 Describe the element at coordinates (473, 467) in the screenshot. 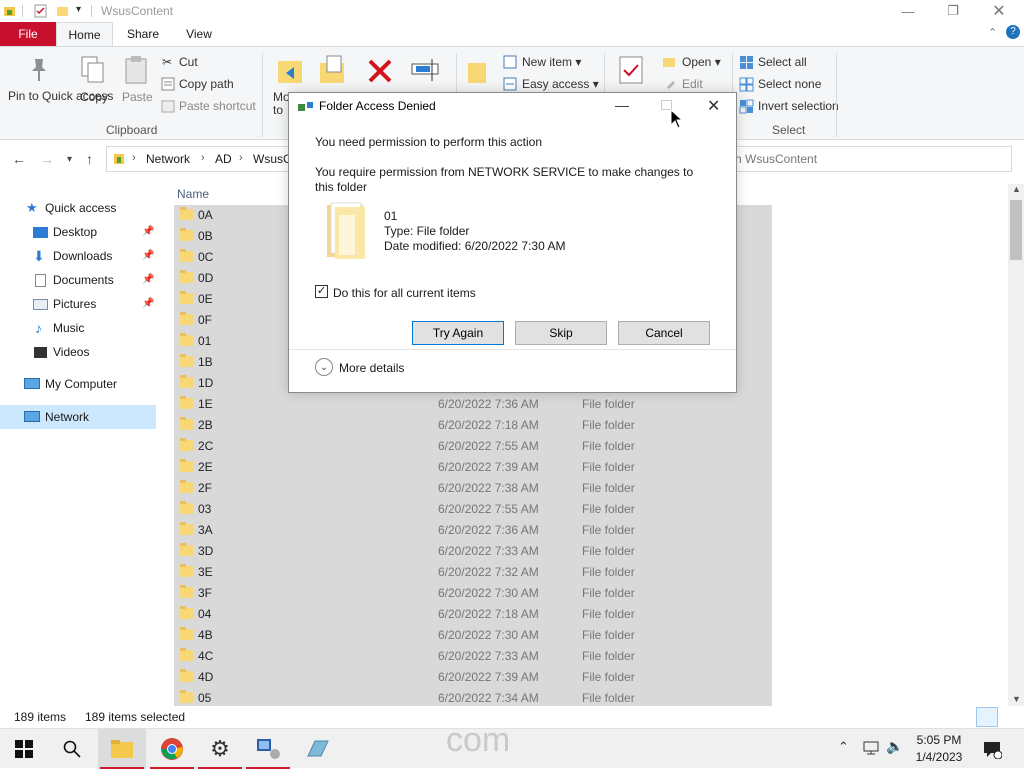

I see `table-row: 2E 6/20/2022 7:39 AM File folder` at that location.